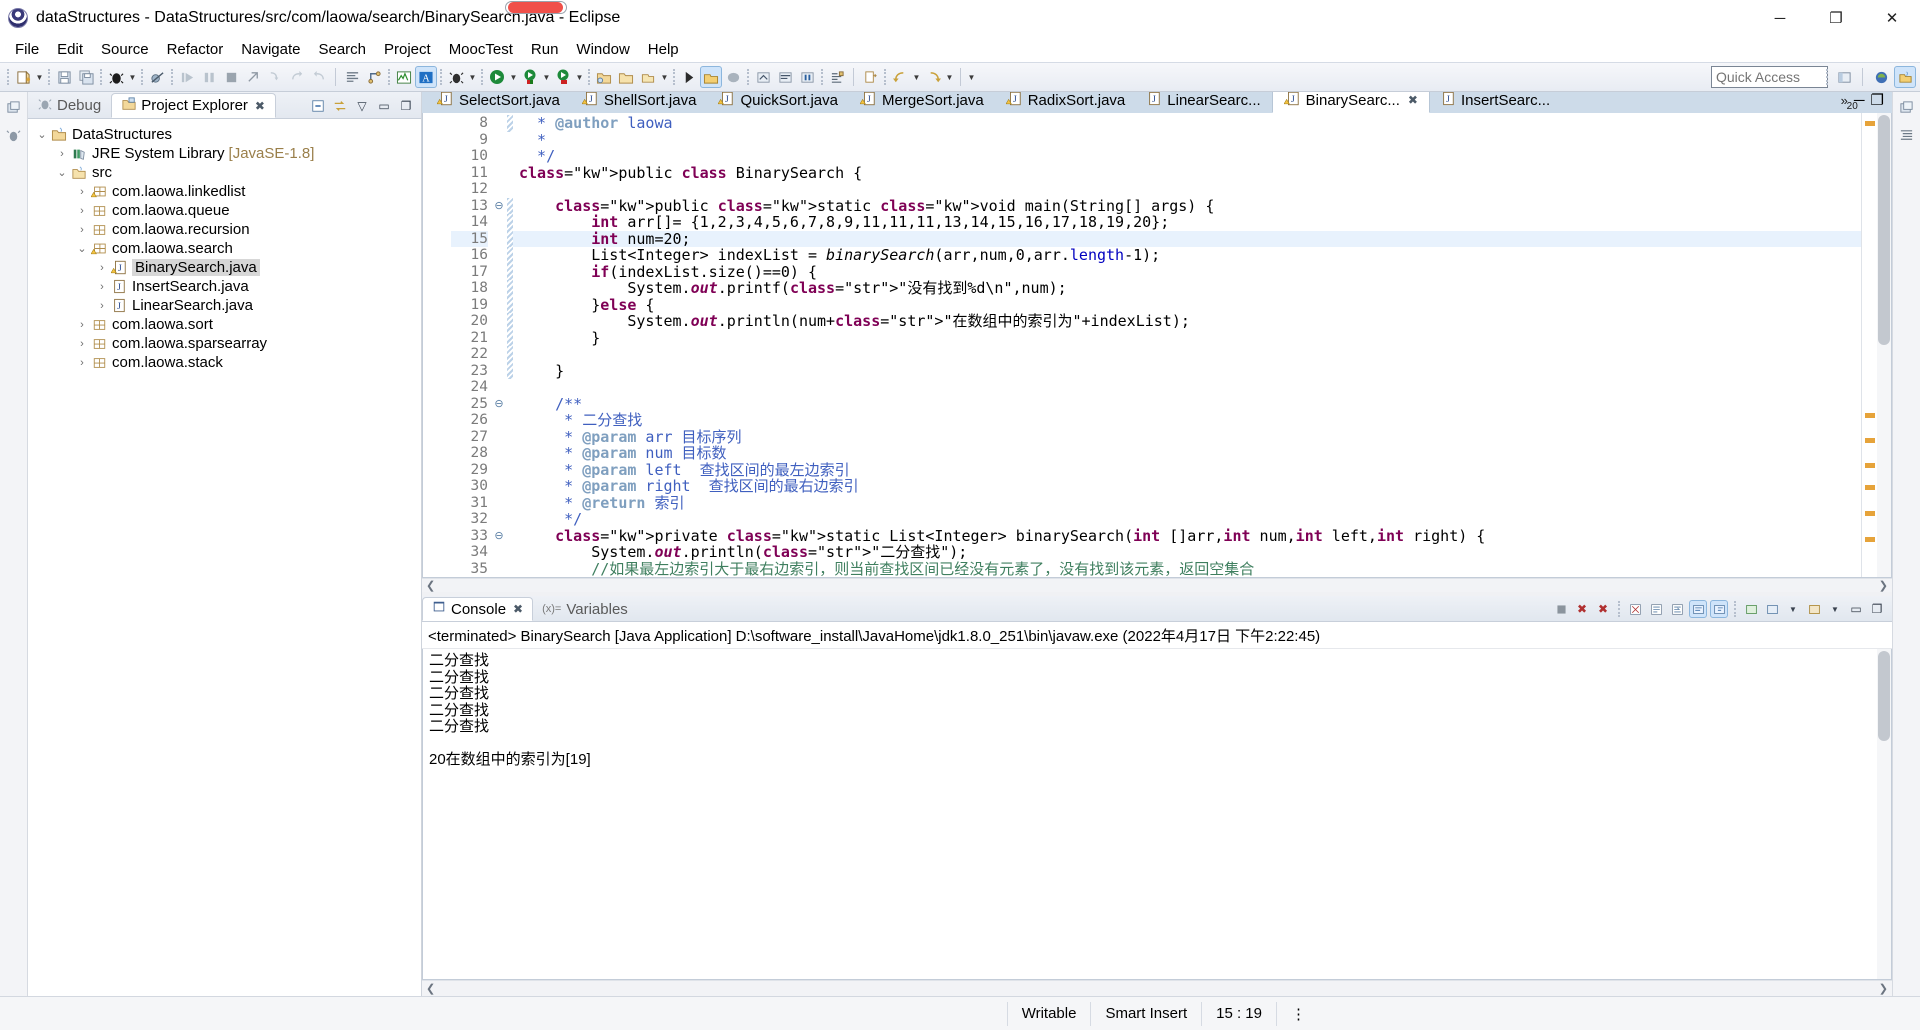  What do you see at coordinates (1187, 503) in the screenshot?
I see `code-line: * @return 索引` at bounding box center [1187, 503].